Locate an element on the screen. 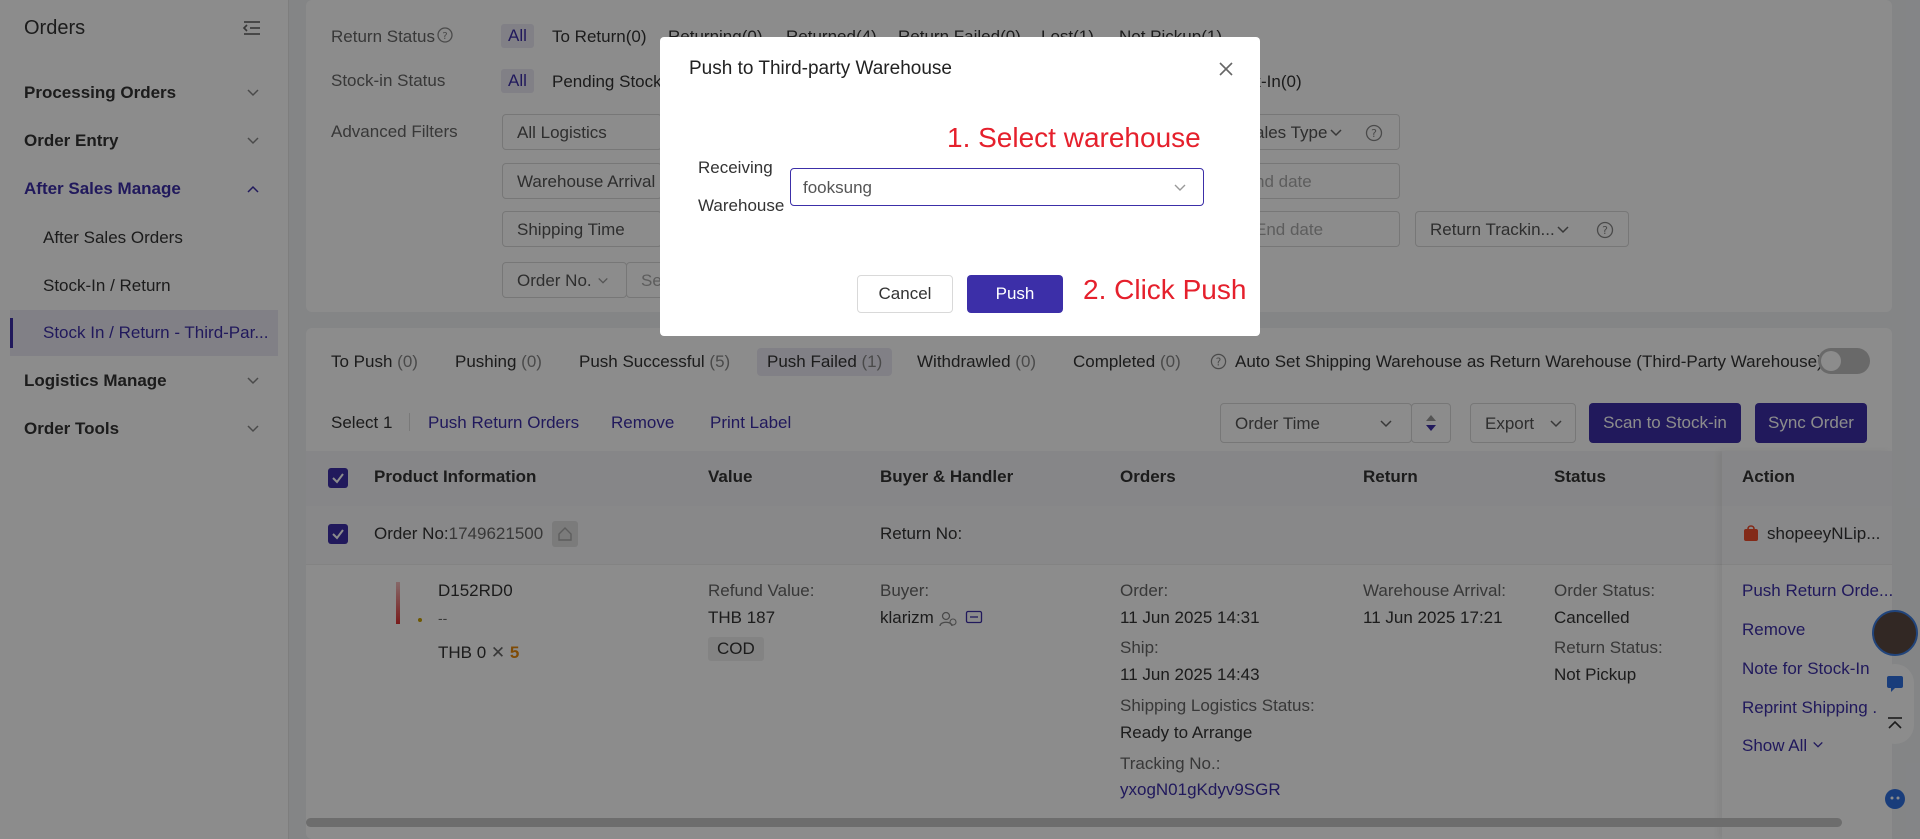  receiving-warehouse-label-line2: Warehouse is located at coordinates (741, 205).